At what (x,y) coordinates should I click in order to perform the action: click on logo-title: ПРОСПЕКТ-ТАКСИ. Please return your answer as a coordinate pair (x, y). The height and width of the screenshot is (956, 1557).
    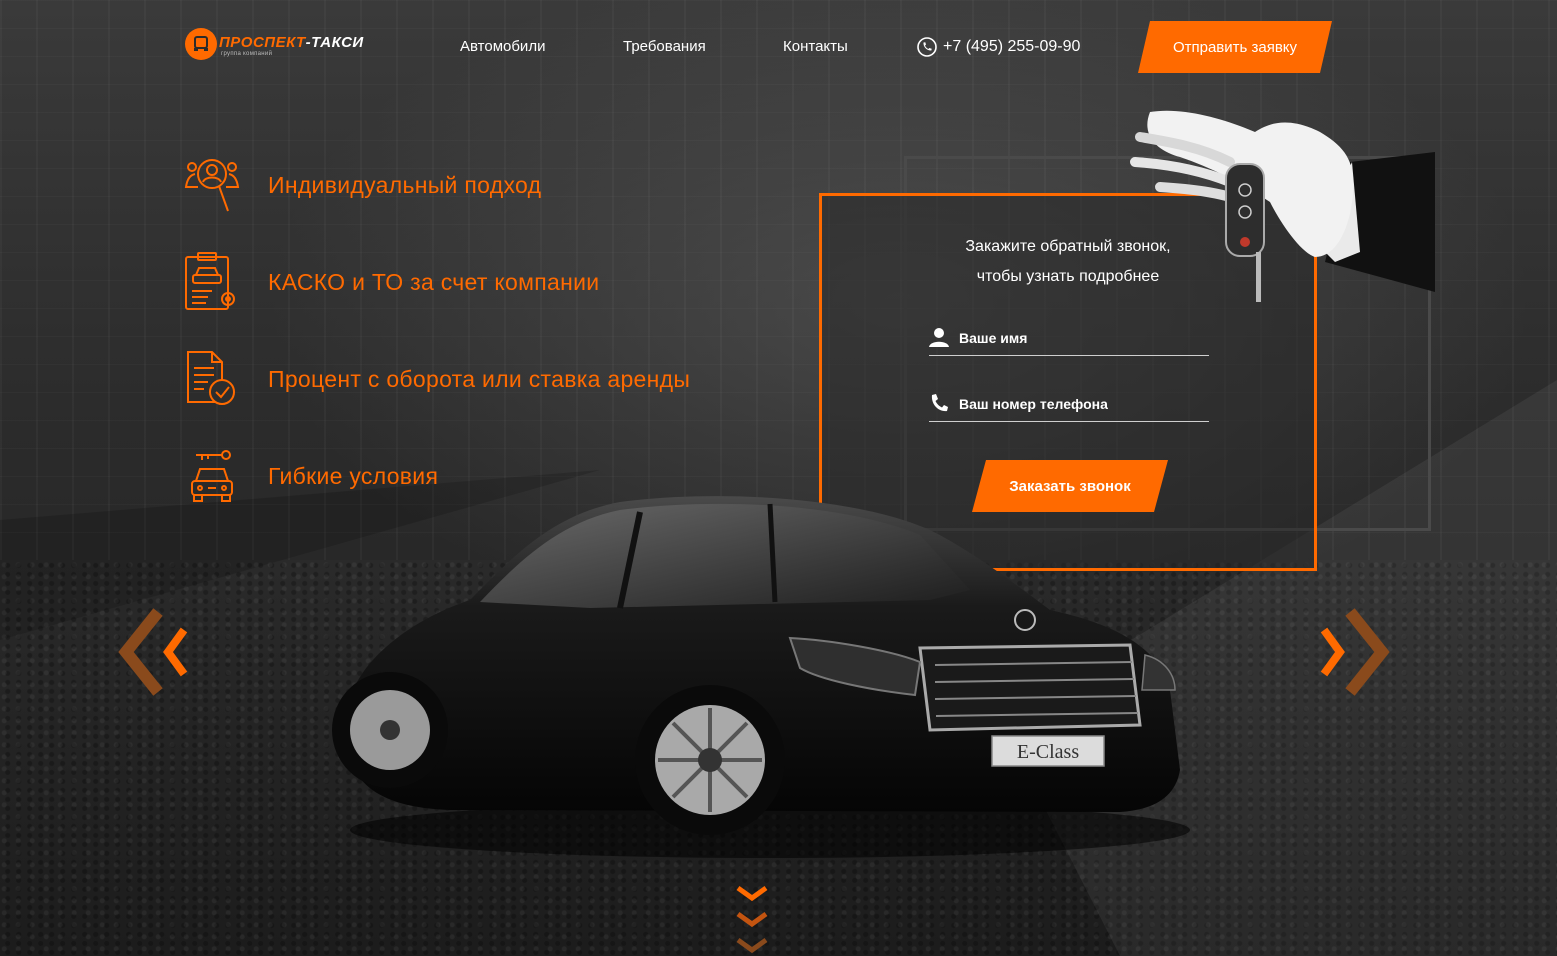
    Looking at the image, I should click on (291, 42).